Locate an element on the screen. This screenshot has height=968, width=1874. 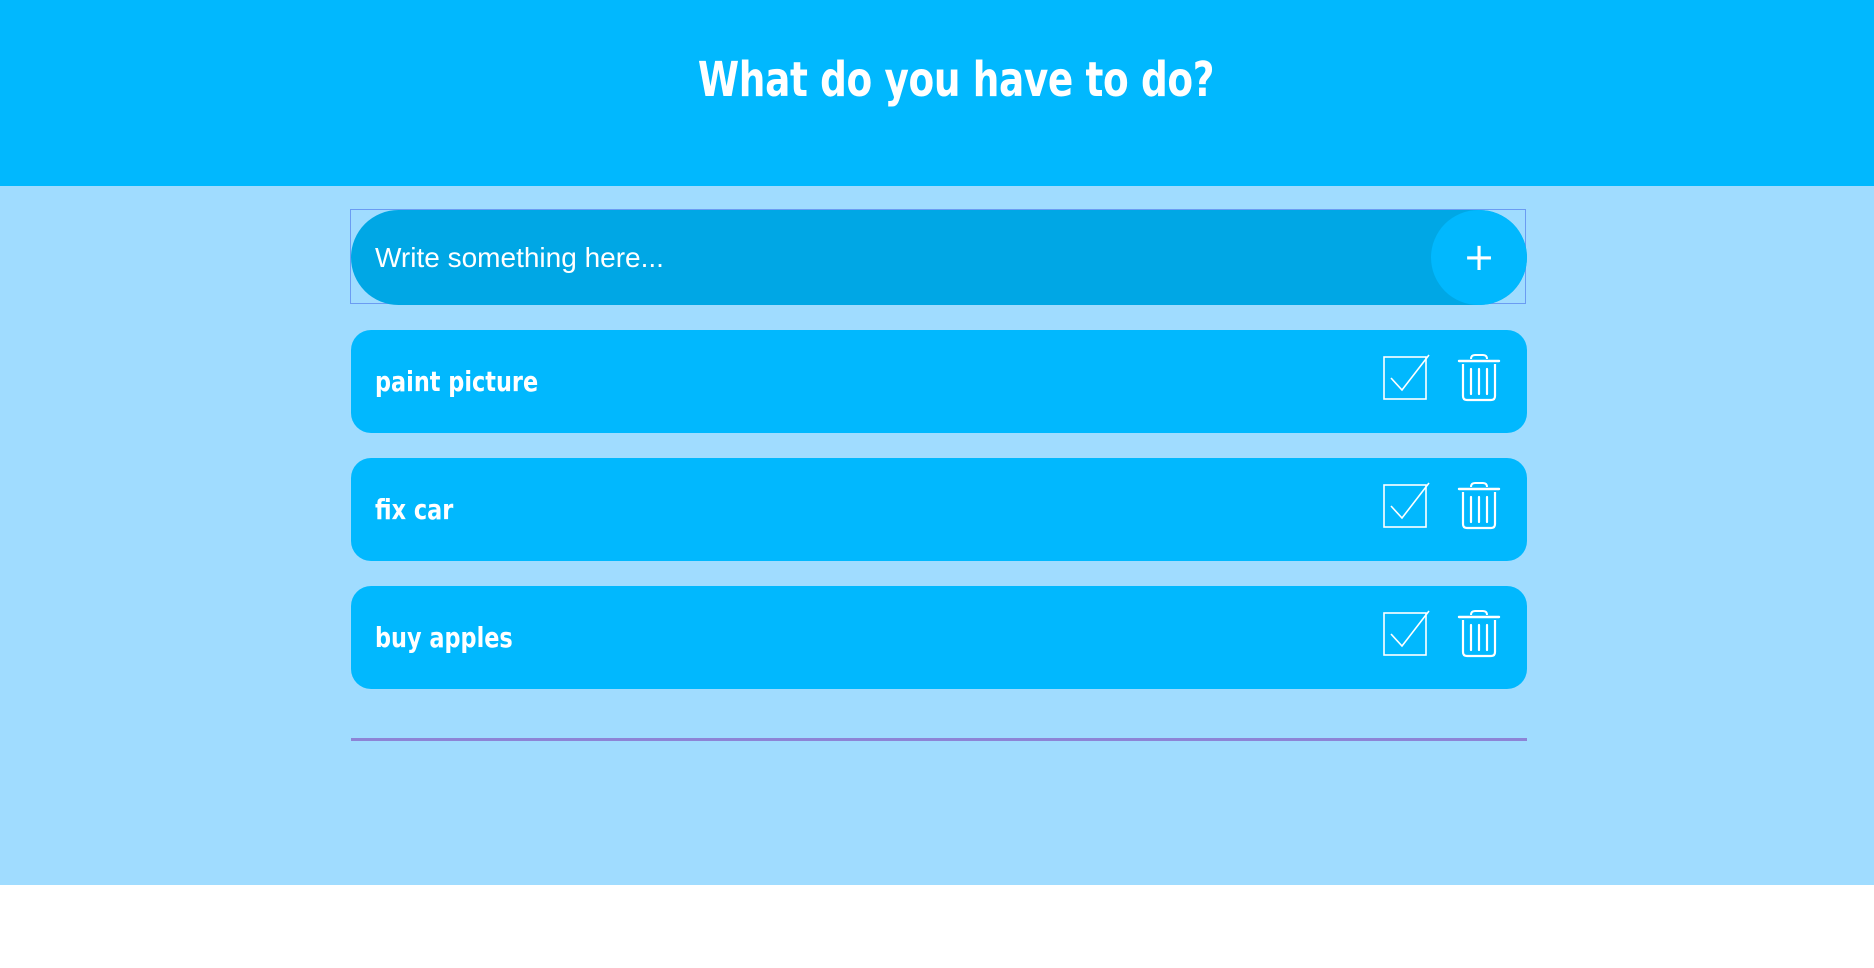
todo-item: fix car is located at coordinates (939, 509).